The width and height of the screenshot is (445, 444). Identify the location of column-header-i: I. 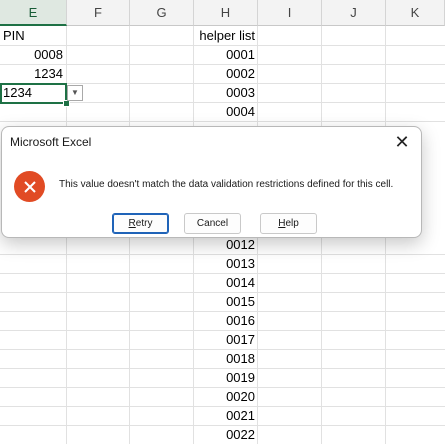
(290, 13).